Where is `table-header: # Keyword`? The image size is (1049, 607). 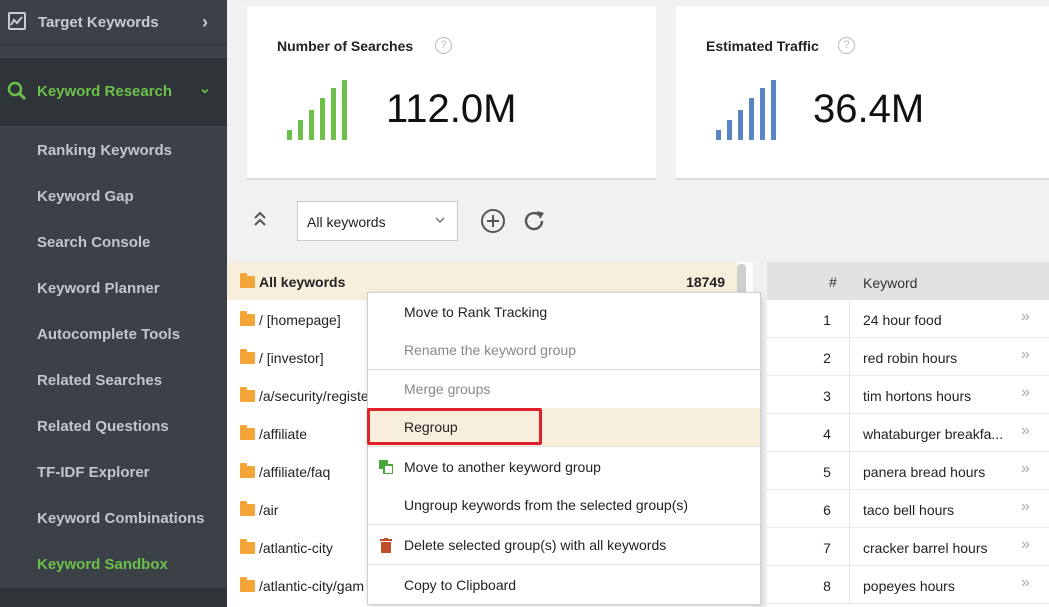
table-header: # Keyword is located at coordinates (908, 281).